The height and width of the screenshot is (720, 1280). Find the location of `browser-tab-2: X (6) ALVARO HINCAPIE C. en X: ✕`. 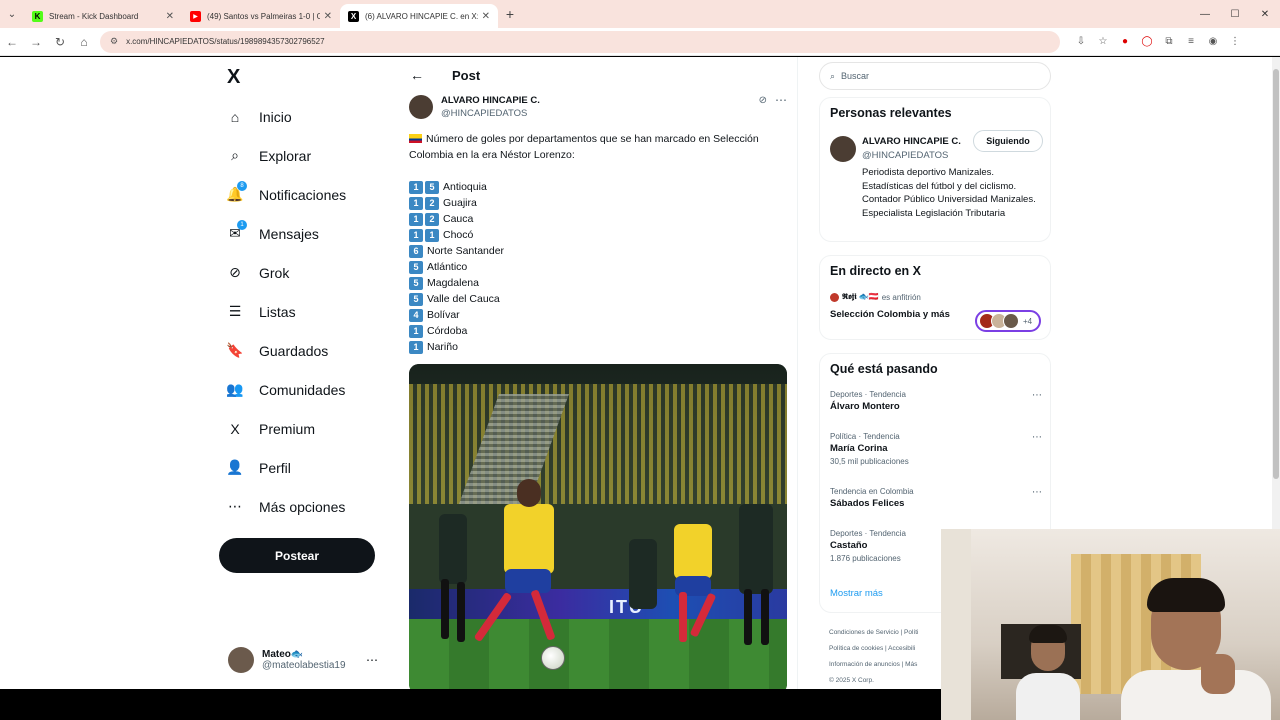

browser-tab-2: X (6) ALVARO HINCAPIE C. en X: ✕ is located at coordinates (419, 16).